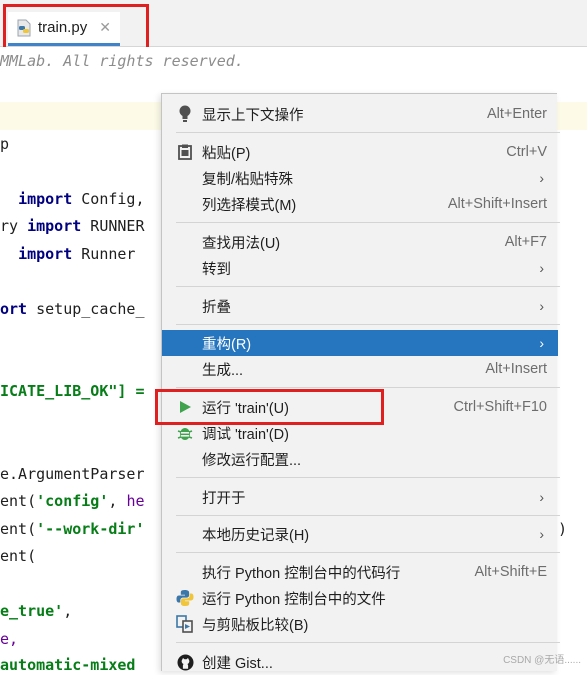 This screenshot has height=675, width=587. I want to click on menu-item-folding: 折叠 ›, so click(360, 306).